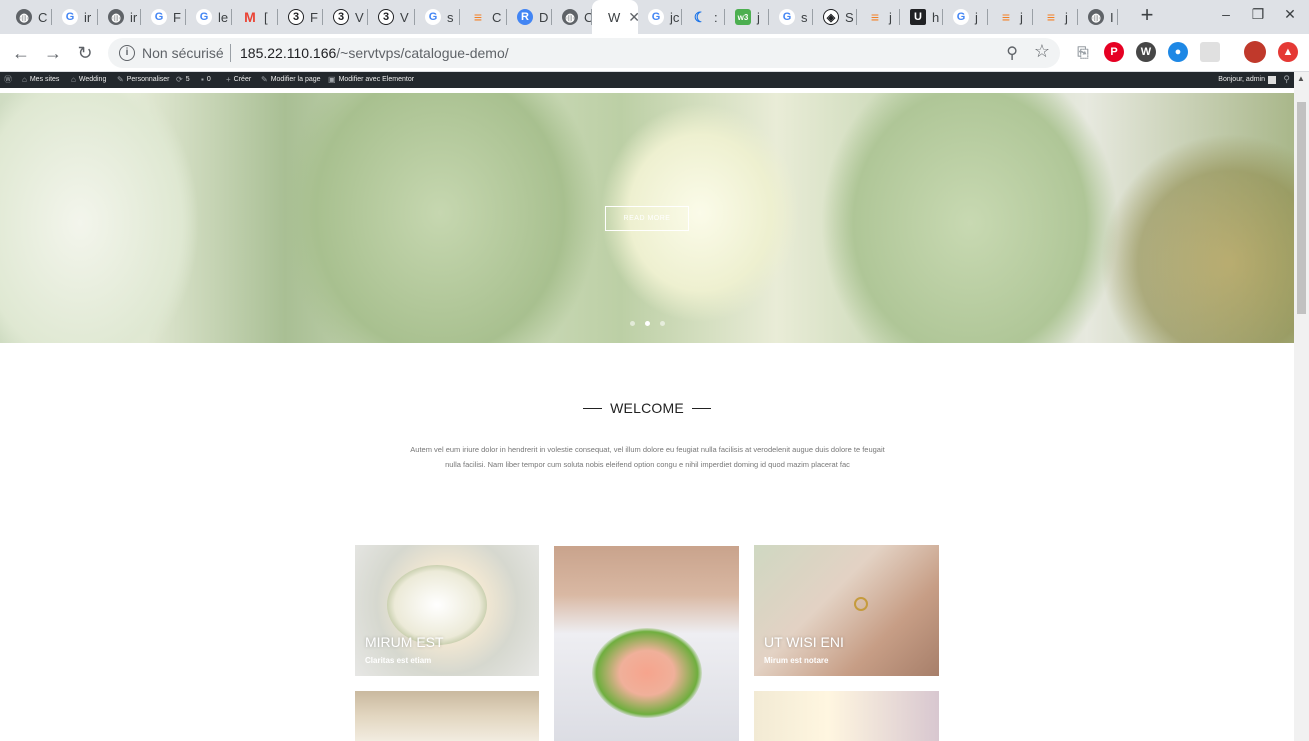 The width and height of the screenshot is (1309, 741). What do you see at coordinates (633, 17) in the screenshot?
I see `close-tab-icon: ✕` at bounding box center [633, 17].